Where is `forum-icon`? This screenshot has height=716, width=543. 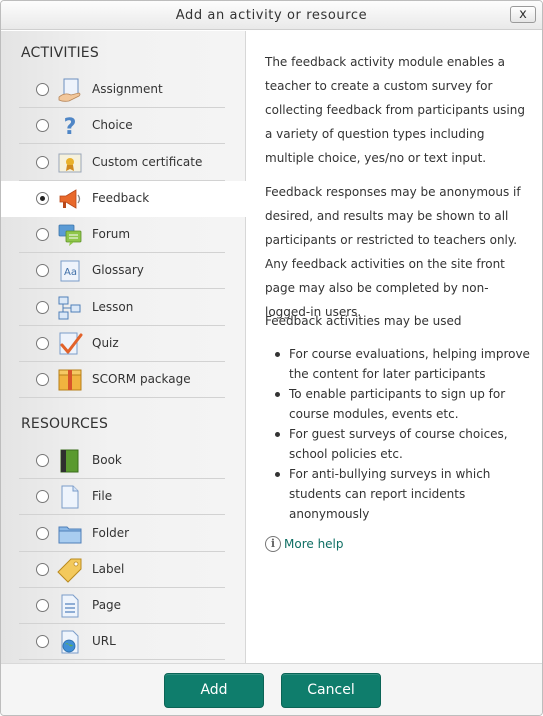
forum-icon is located at coordinates (70, 235).